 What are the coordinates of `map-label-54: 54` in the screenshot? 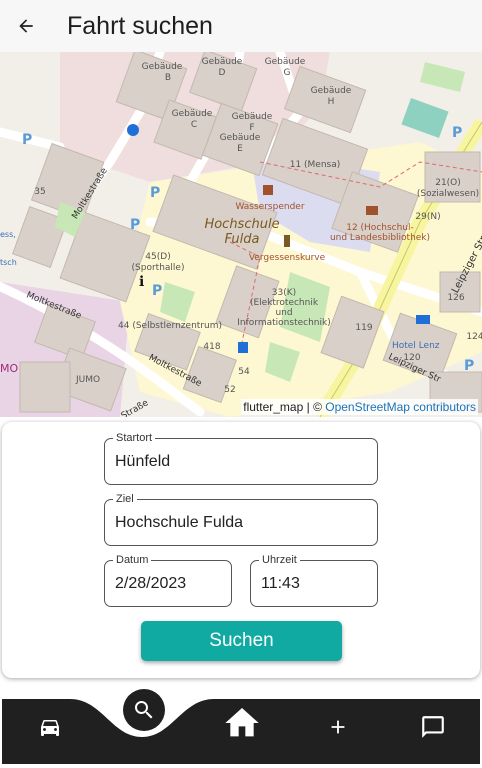 It's located at (244, 372).